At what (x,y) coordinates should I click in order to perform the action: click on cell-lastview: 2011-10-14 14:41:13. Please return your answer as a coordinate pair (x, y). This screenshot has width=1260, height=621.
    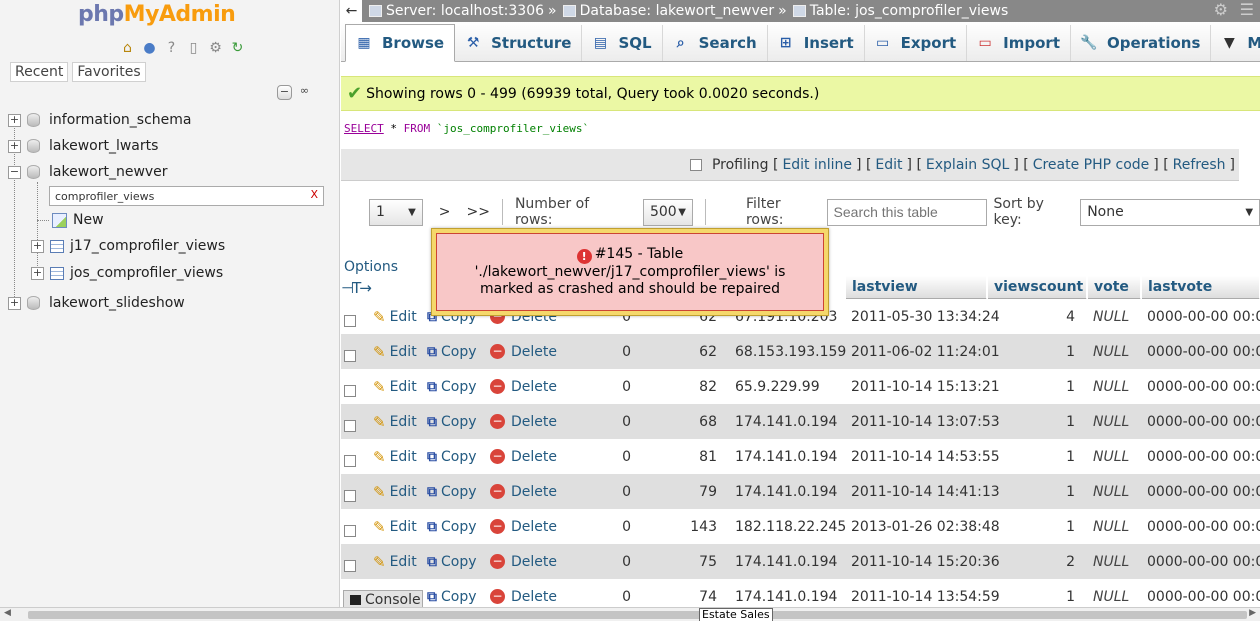
    Looking at the image, I should click on (925, 492).